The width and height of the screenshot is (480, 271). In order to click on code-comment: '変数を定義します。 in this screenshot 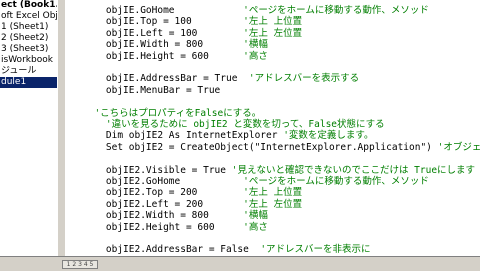, I will do `click(328, 135)`.